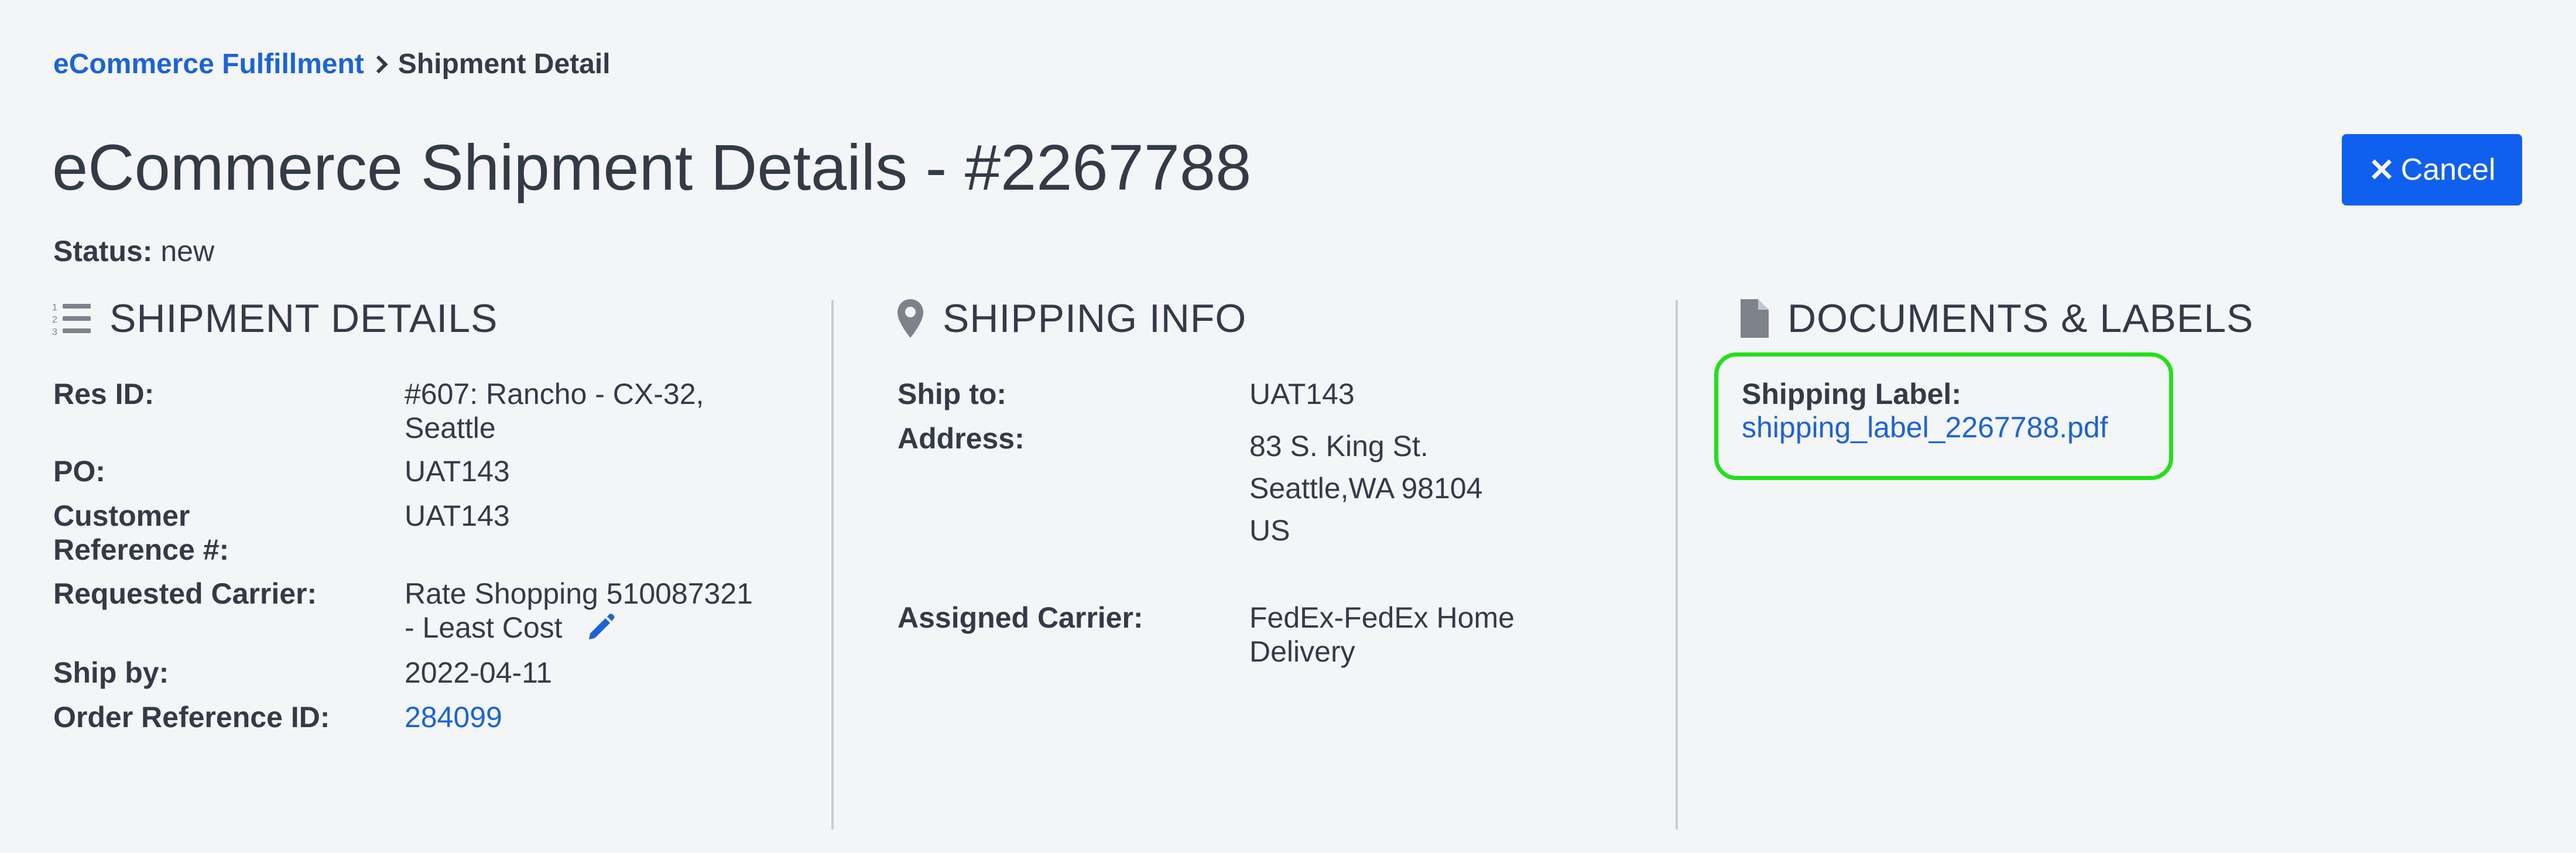 The image size is (2576, 853). Describe the element at coordinates (952, 394) in the screenshot. I see `ship-to-label: Ship to:` at that location.